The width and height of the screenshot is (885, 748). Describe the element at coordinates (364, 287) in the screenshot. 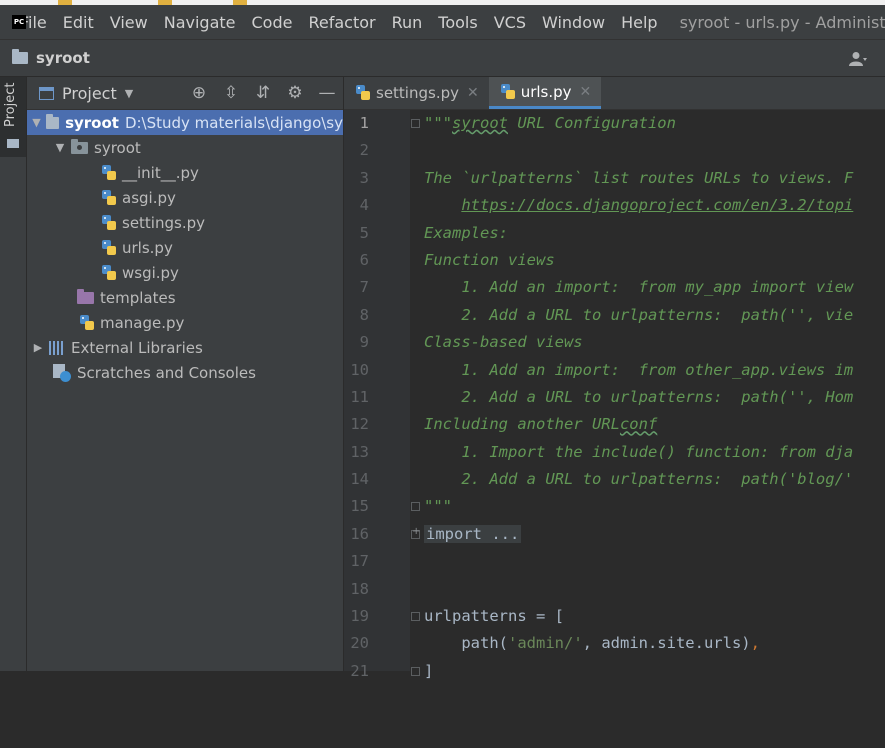

I see `line-number: 7` at that location.